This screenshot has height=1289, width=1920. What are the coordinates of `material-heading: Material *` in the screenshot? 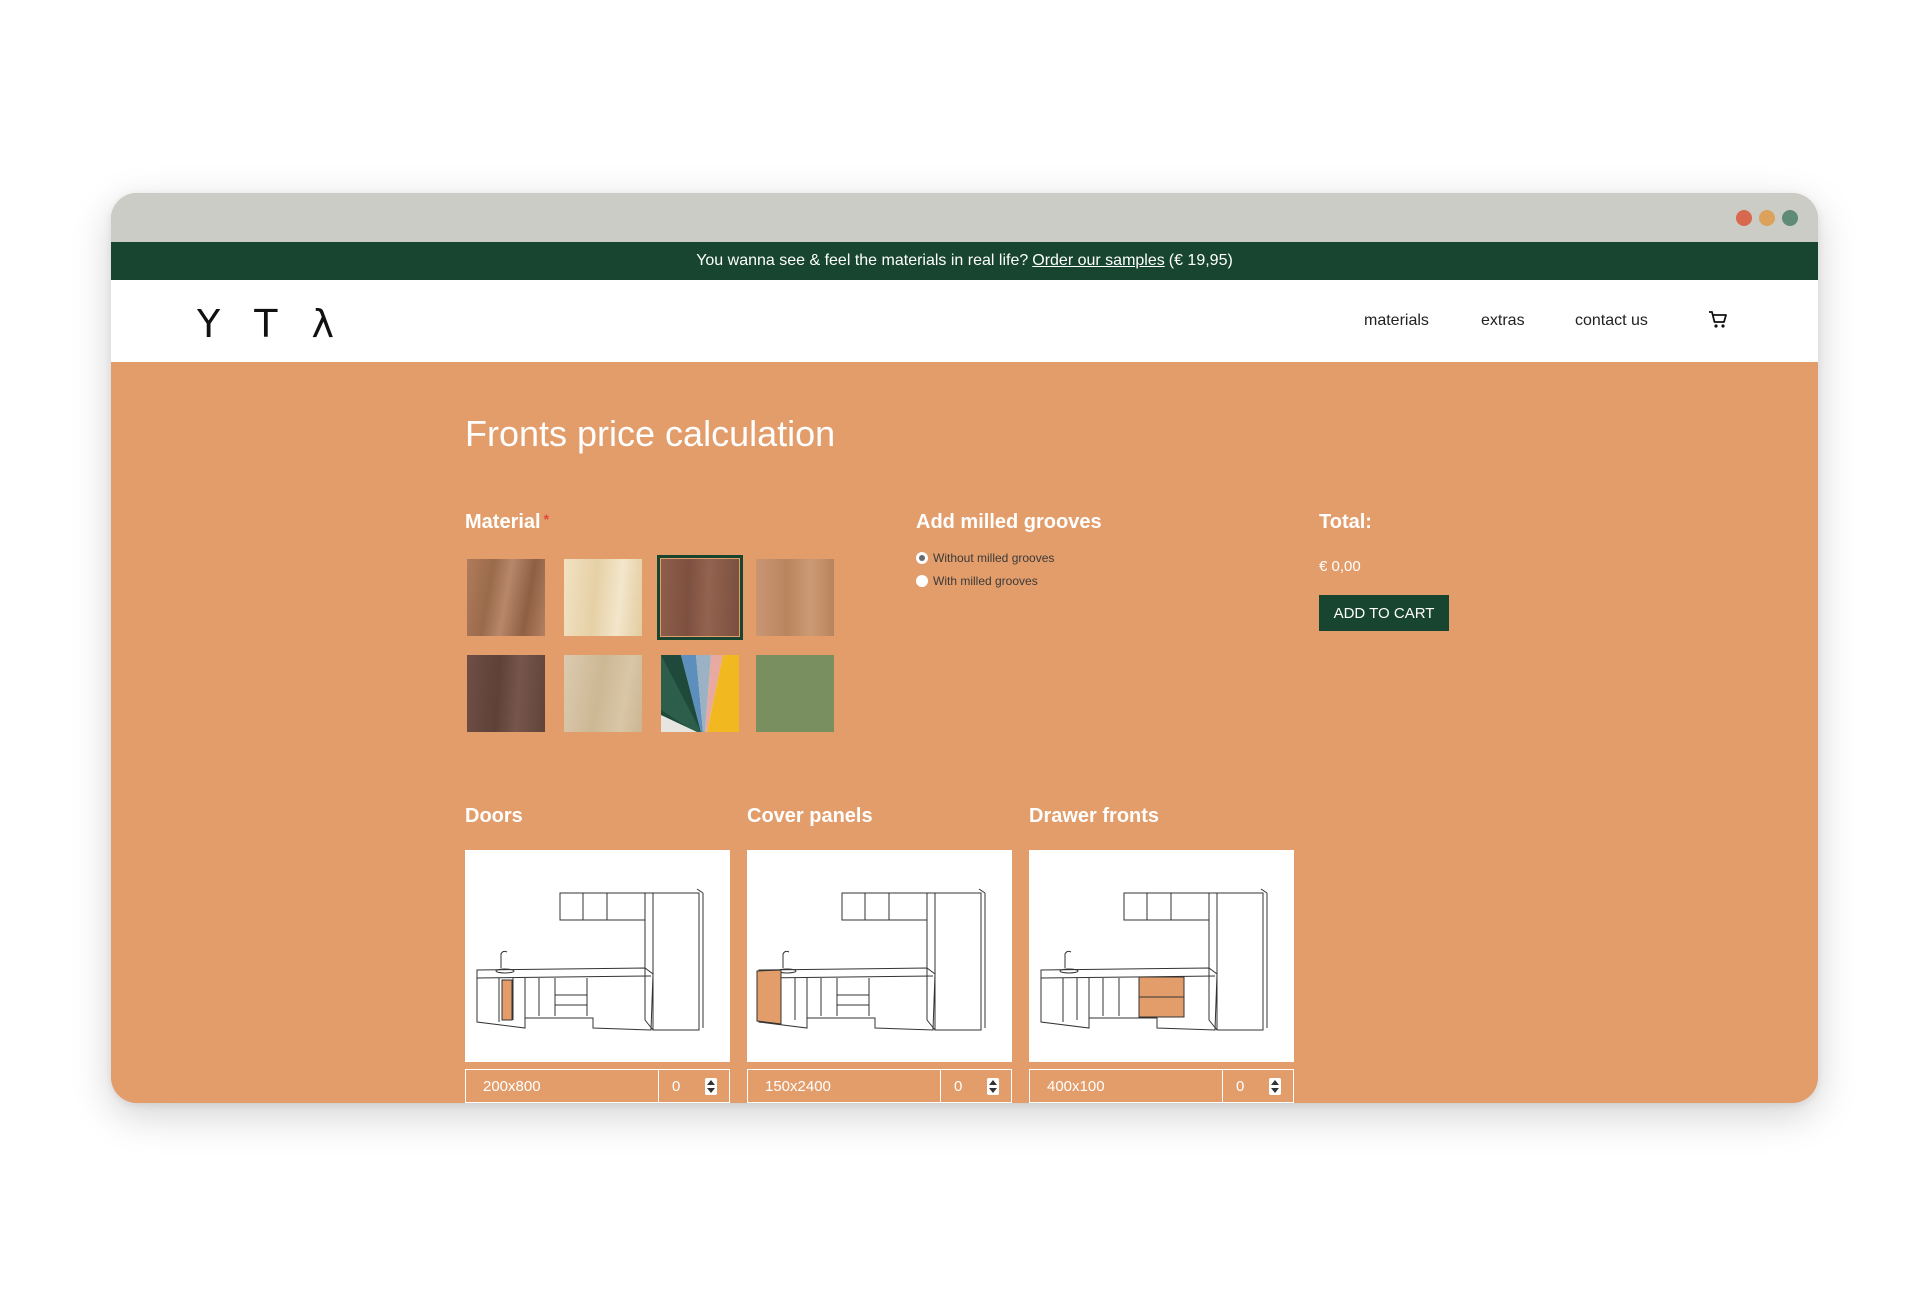 It's located at (507, 522).